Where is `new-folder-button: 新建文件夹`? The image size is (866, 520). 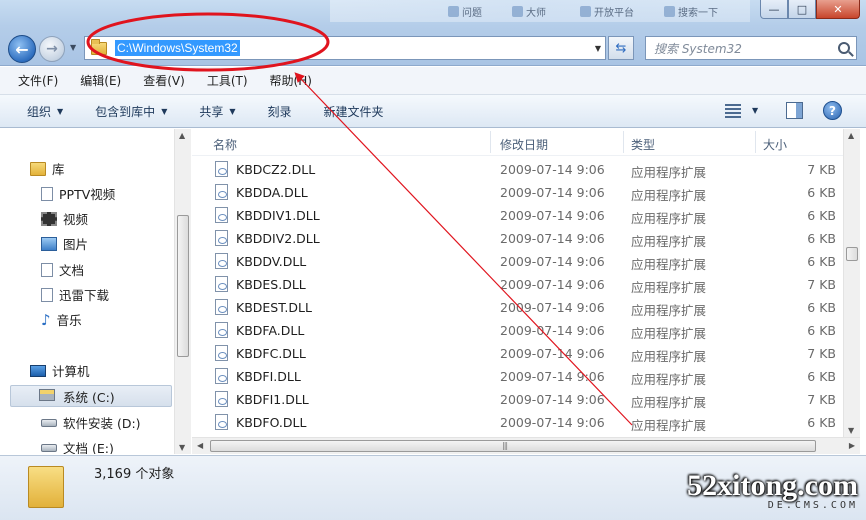 new-folder-button: 新建文件夹 is located at coordinates (354, 111).